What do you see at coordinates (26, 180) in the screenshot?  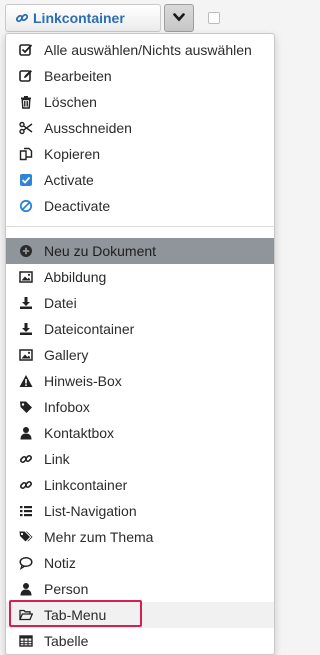 I see `checkbox-checked-icon` at bounding box center [26, 180].